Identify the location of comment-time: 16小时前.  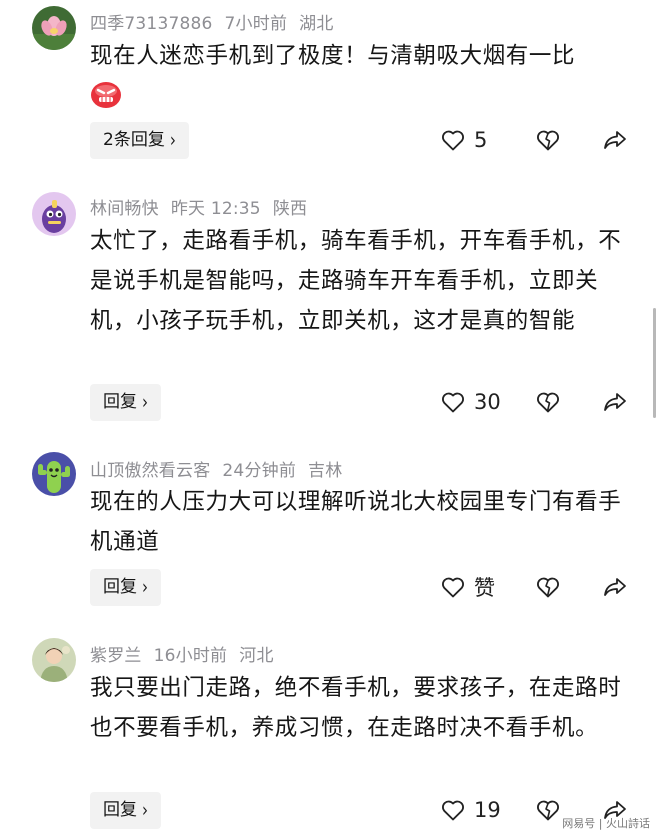
(190, 656).